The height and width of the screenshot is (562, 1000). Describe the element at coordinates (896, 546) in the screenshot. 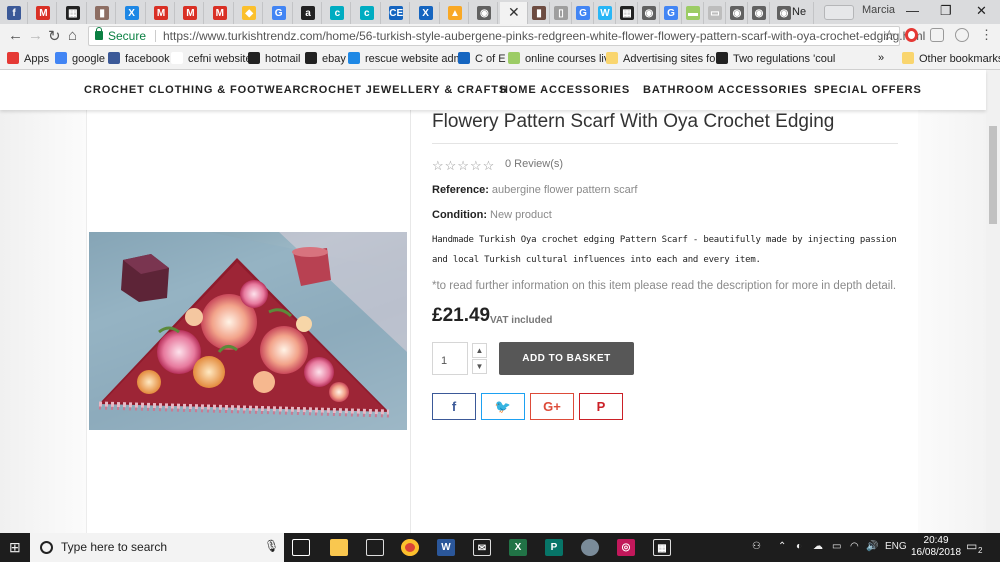

I see `language-indicator: ENG` at that location.